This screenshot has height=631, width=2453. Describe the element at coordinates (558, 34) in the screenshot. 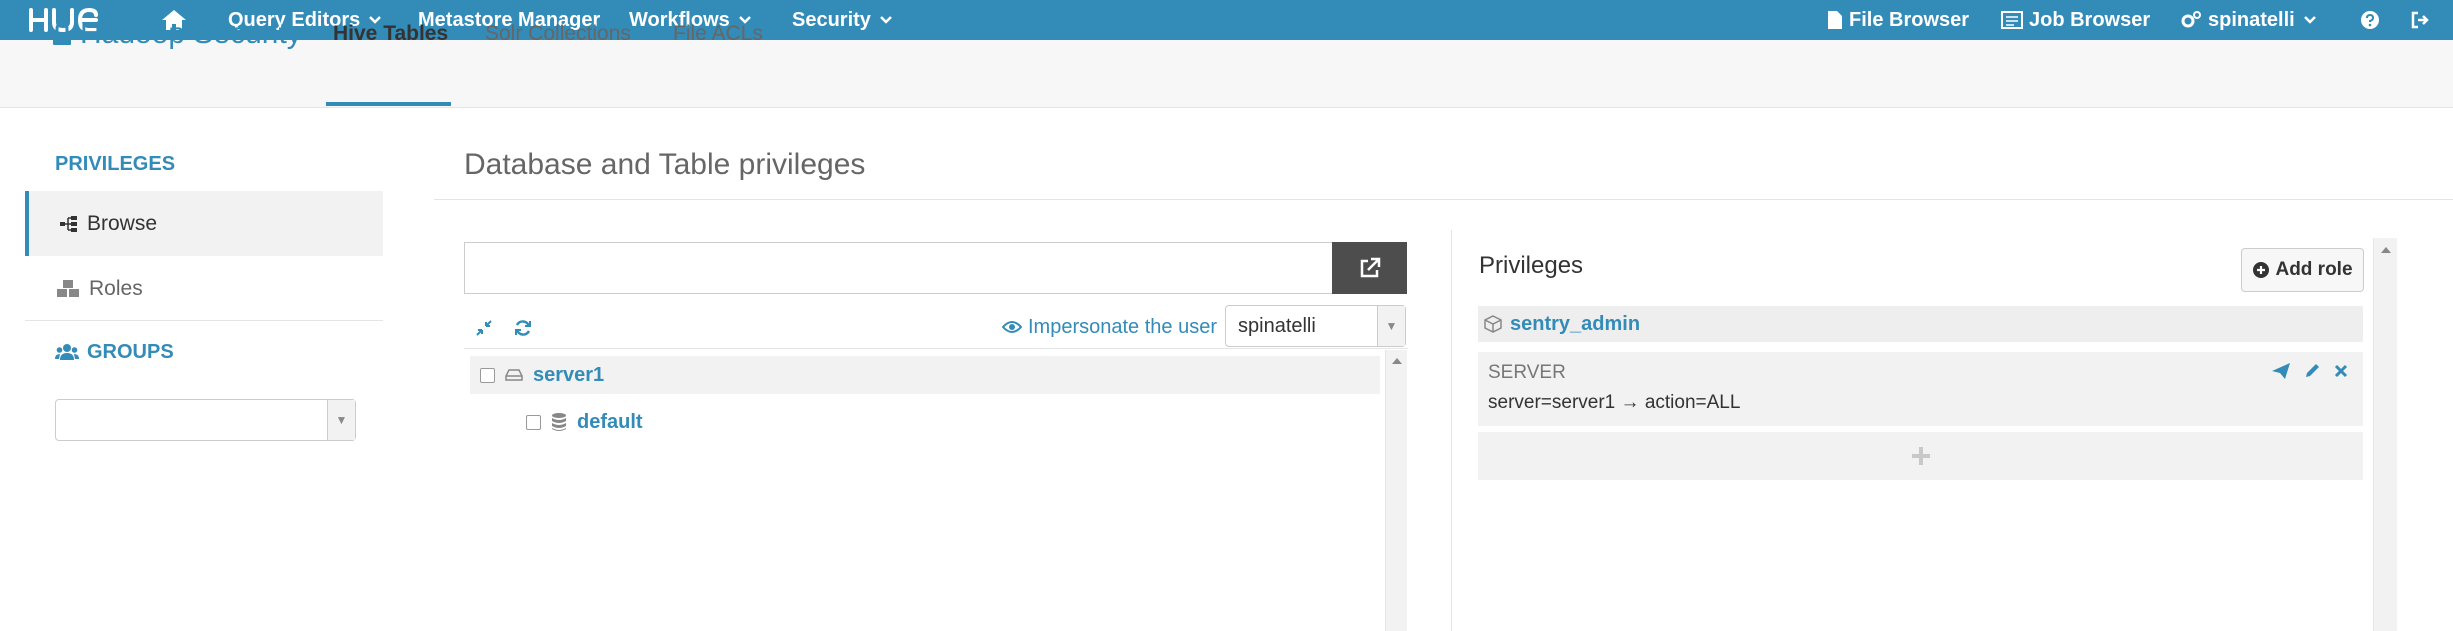

I see `tab-solr-collections: Solr Collections` at that location.